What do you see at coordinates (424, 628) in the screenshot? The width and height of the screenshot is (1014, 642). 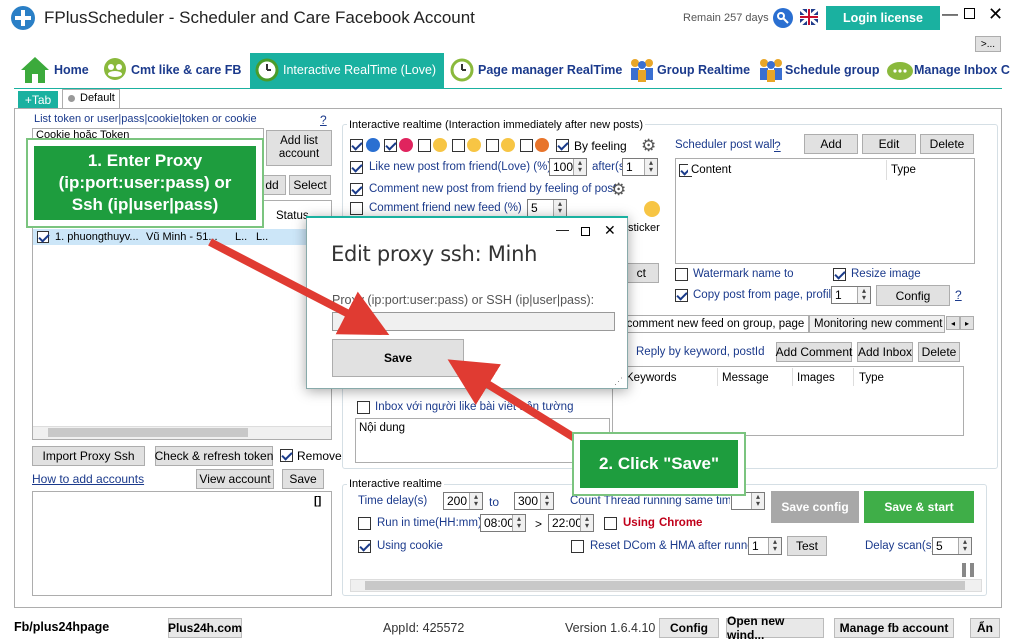 I see `status-appid: AppId: 425572` at bounding box center [424, 628].